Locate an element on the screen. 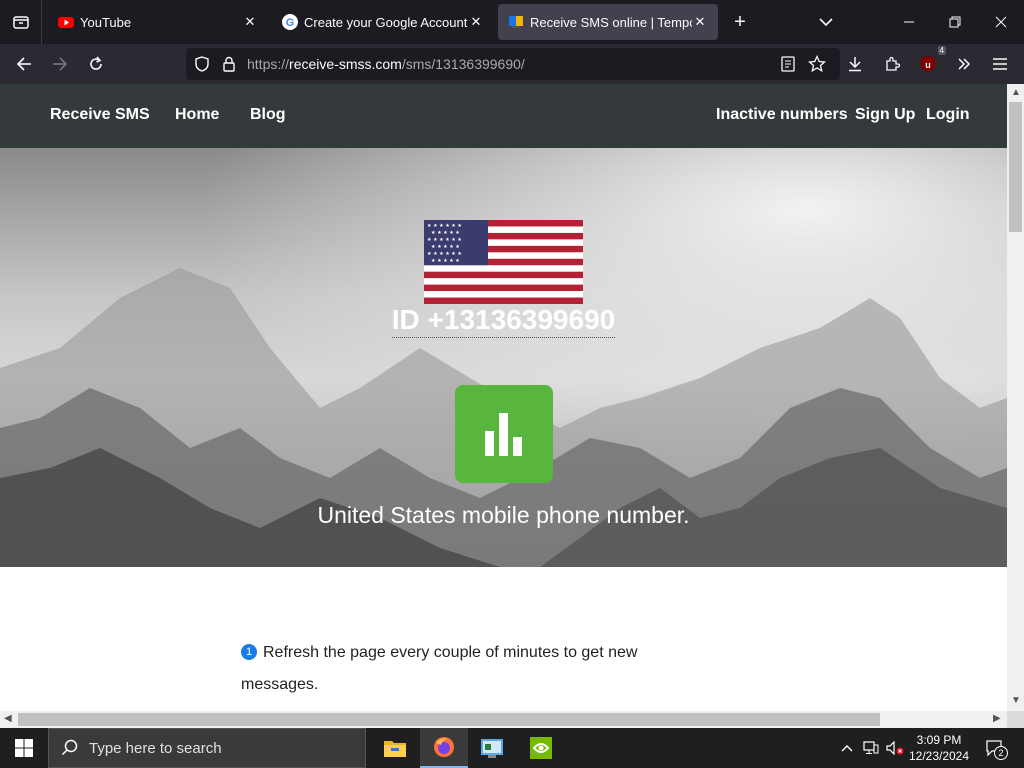 The height and width of the screenshot is (768, 1024). url-path: /sms/13136399690/ is located at coordinates (463, 64).